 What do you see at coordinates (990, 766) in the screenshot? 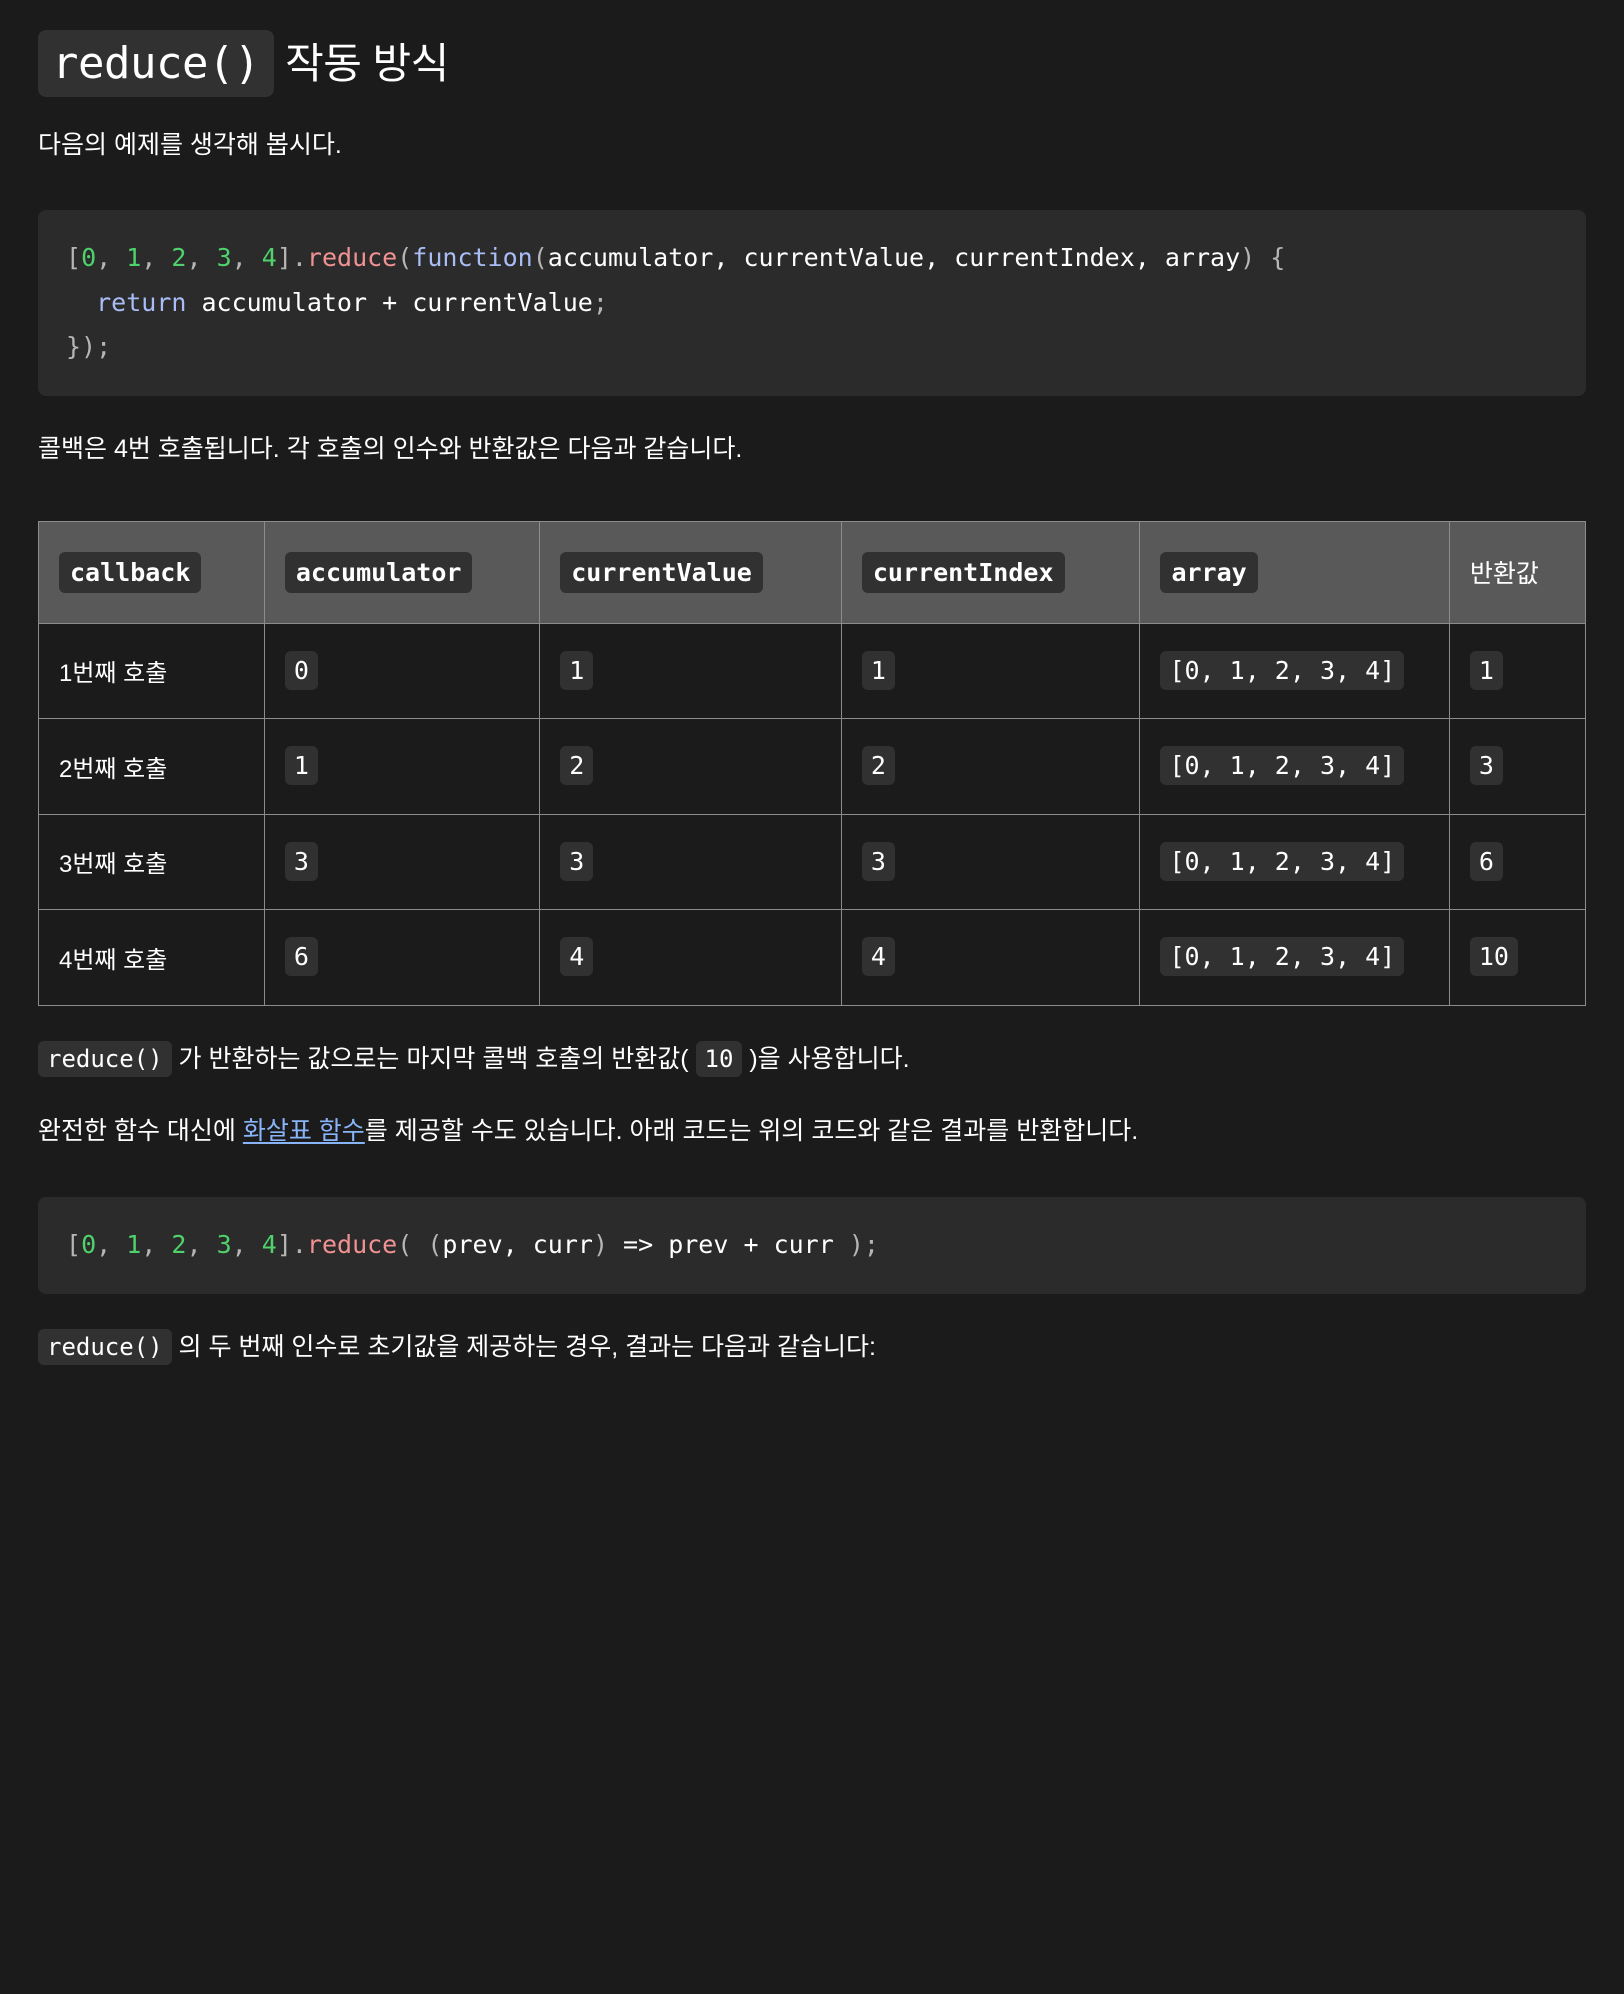
I see `table-cell-currentIndex: 2` at bounding box center [990, 766].